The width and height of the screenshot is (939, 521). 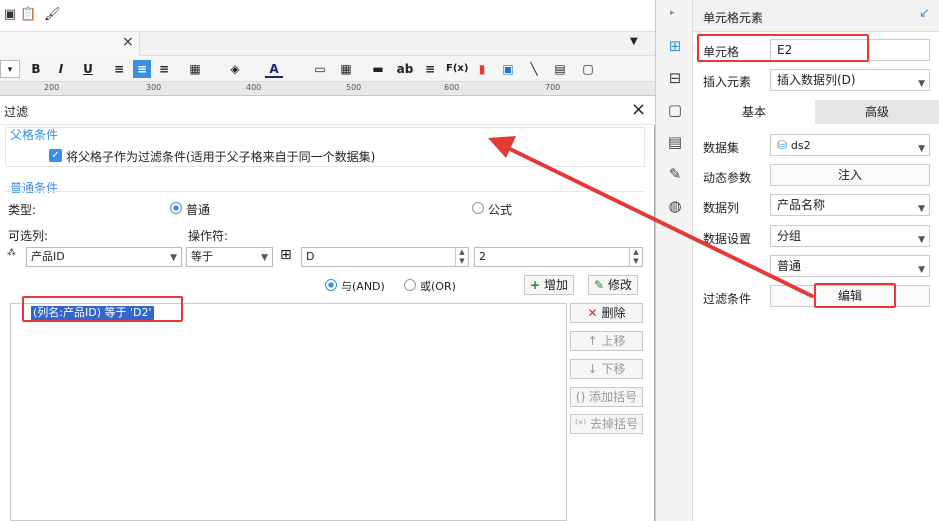 I want to click on pin-icon: ↙, so click(x=924, y=13).